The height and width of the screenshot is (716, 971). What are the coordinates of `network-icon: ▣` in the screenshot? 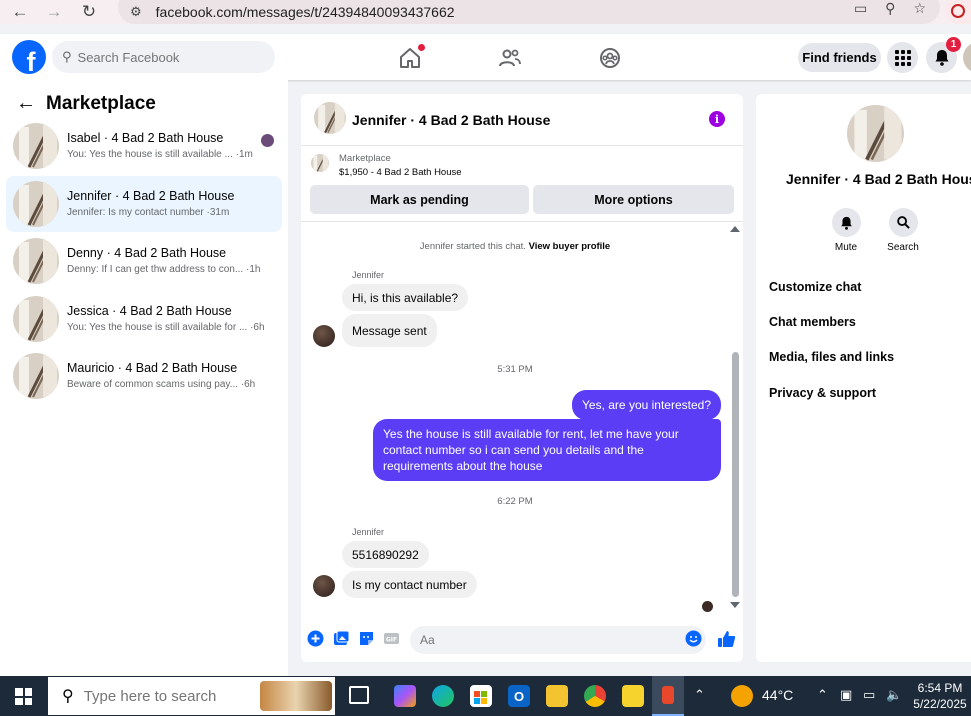 It's located at (846, 695).